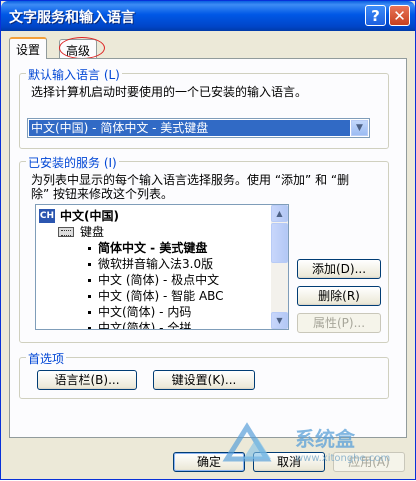 The width and height of the screenshot is (416, 481). What do you see at coordinates (89, 216) in the screenshot?
I see `tree-language-node: 中文(中国)` at bounding box center [89, 216].